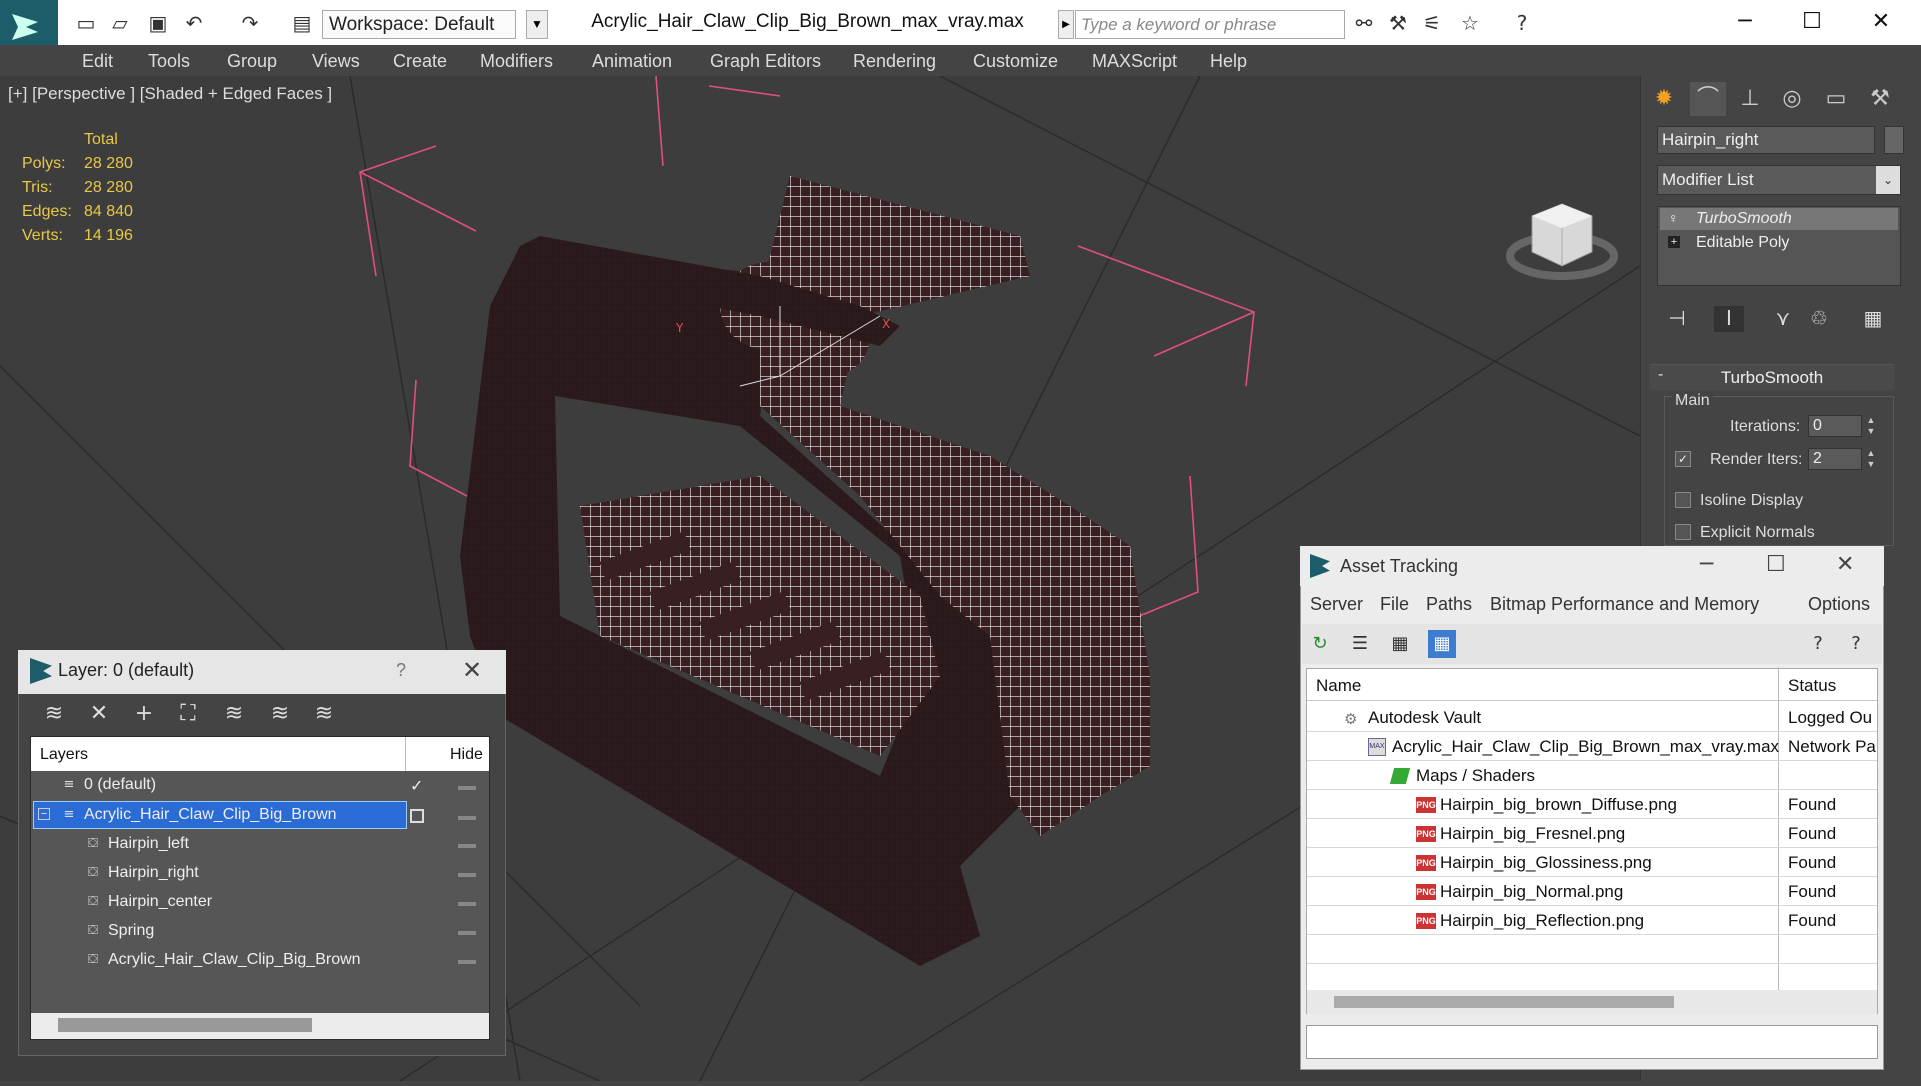  What do you see at coordinates (1394, 604) in the screenshot?
I see `menu-file: File` at bounding box center [1394, 604].